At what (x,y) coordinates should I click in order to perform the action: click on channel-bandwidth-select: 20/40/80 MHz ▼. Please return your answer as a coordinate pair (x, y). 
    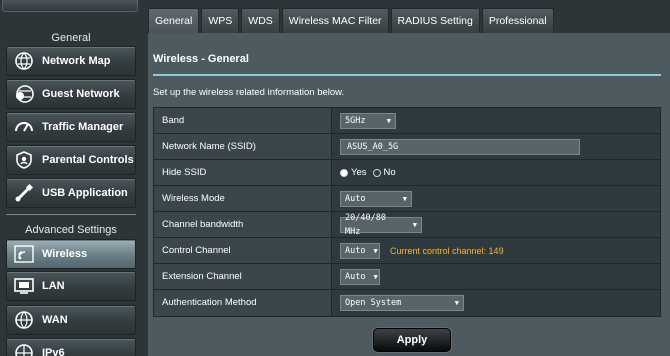
    Looking at the image, I should click on (381, 225).